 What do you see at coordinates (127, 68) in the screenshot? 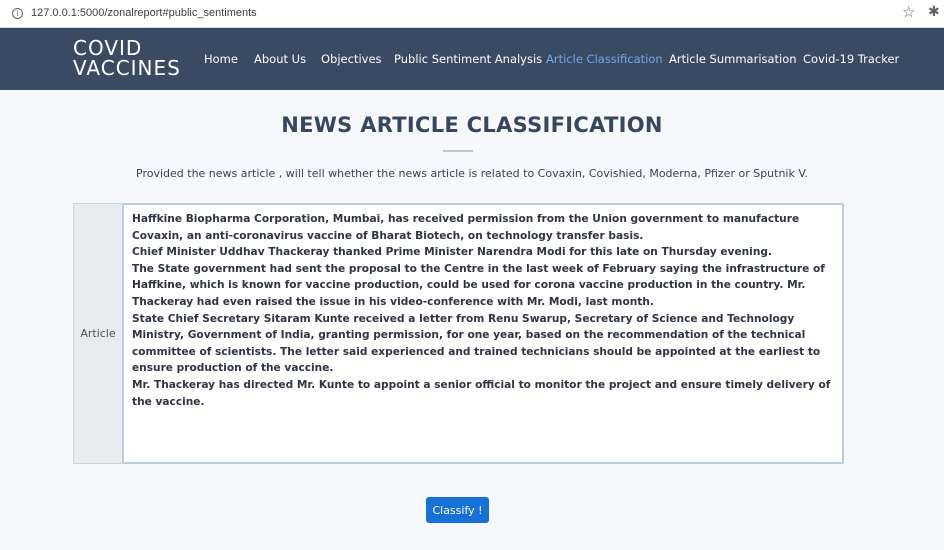
I see `logo-line-2: VACCINES` at bounding box center [127, 68].